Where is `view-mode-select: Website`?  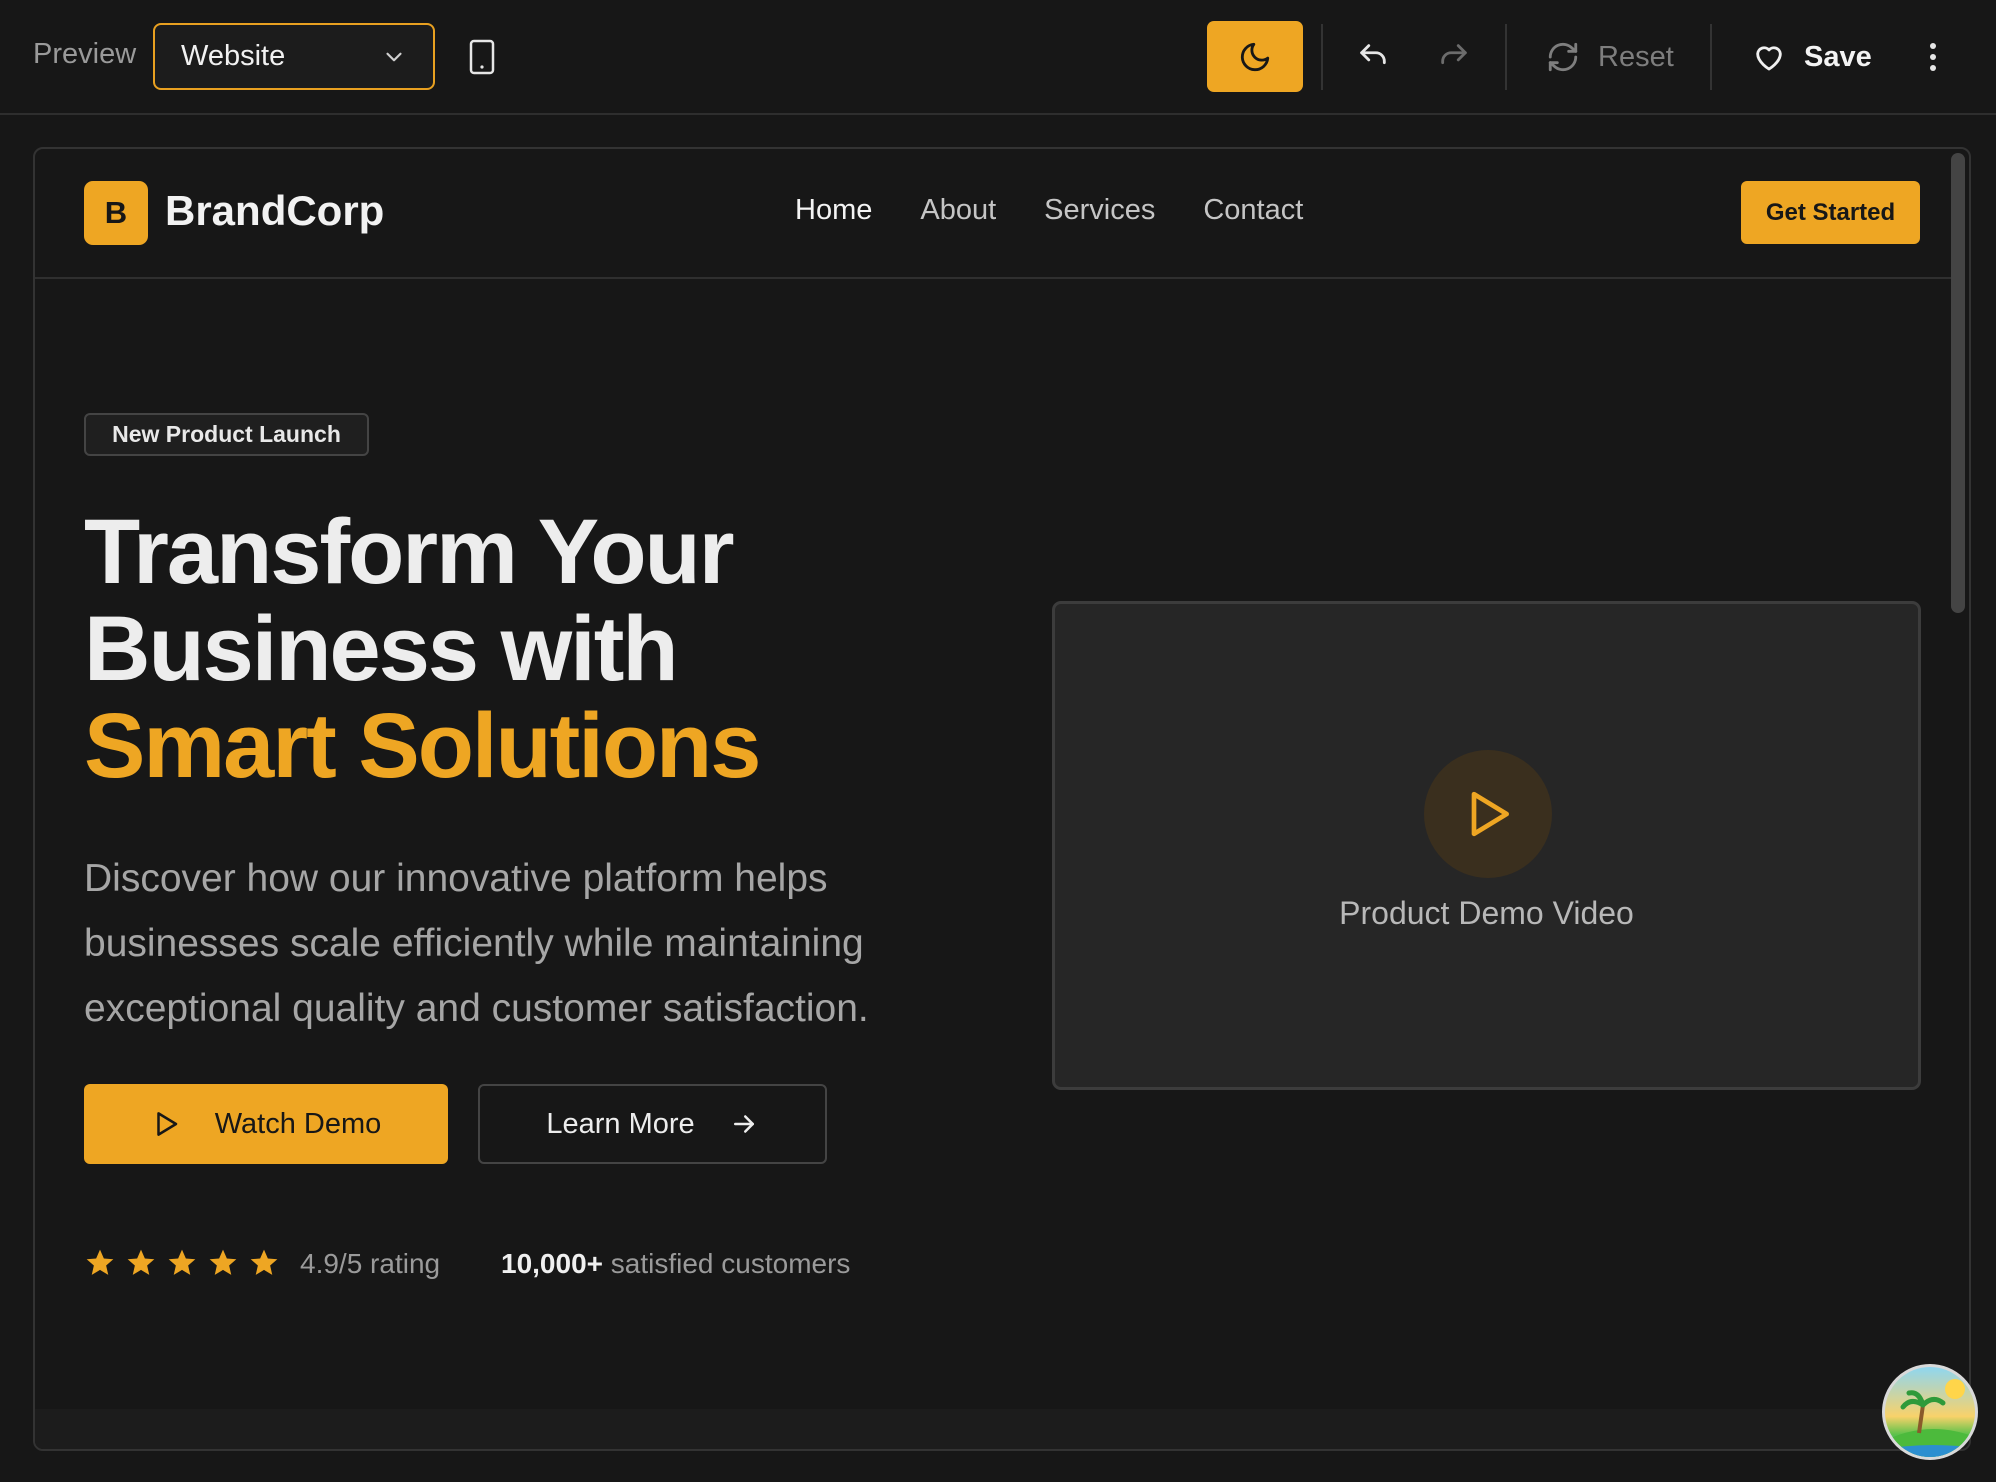 view-mode-select: Website is located at coordinates (294, 56).